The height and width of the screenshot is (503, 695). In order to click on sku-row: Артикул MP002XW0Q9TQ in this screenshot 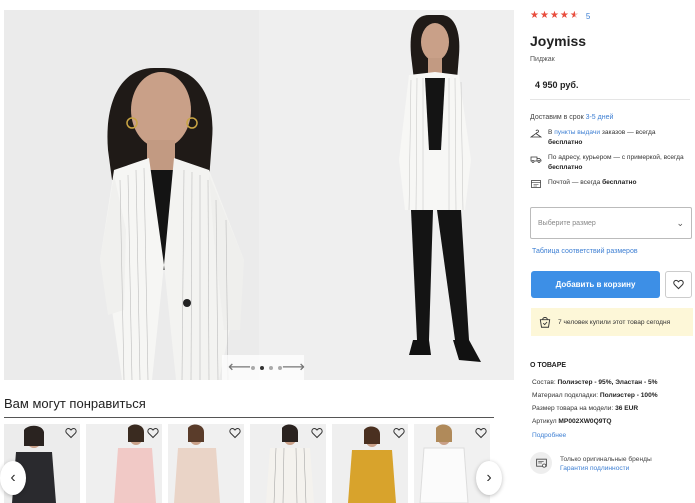, I will do `click(572, 421)`.